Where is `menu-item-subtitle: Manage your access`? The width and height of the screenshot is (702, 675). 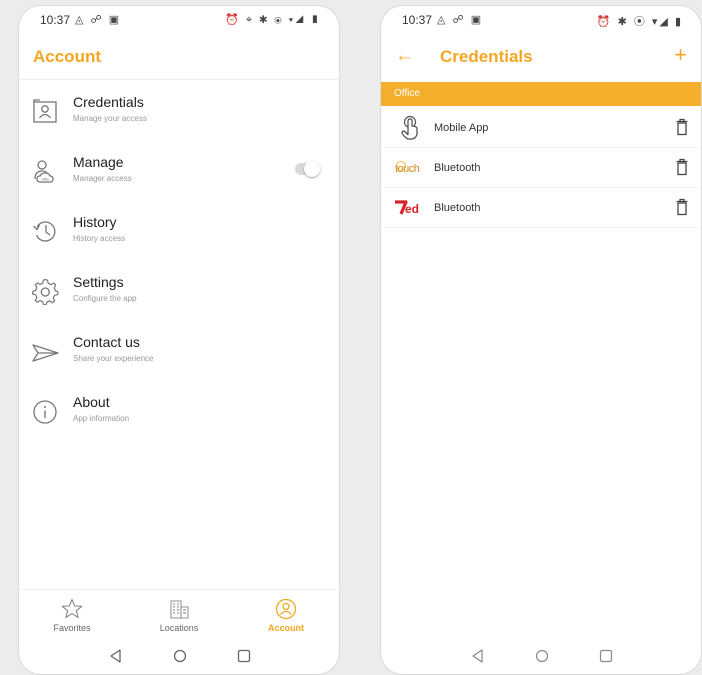
menu-item-subtitle: Manage your access is located at coordinates (110, 118).